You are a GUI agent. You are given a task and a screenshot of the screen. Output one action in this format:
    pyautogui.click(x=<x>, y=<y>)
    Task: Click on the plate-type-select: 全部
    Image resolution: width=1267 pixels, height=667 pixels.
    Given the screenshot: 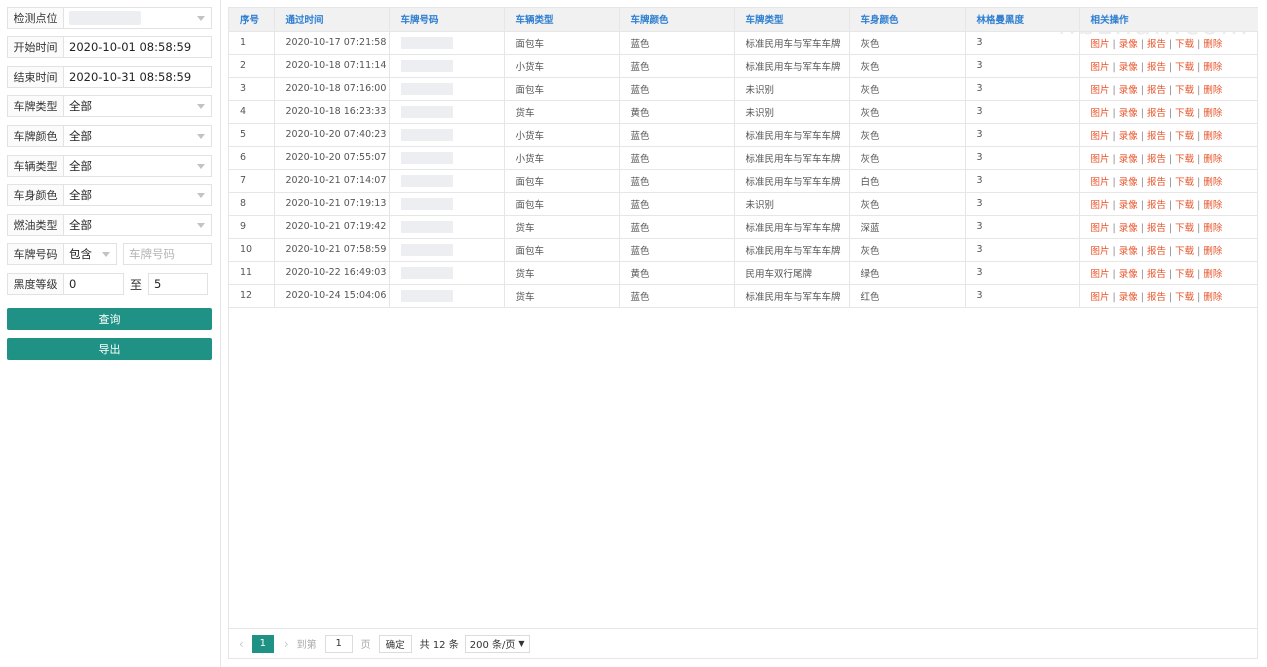 What is the action you would take?
    pyautogui.click(x=137, y=106)
    